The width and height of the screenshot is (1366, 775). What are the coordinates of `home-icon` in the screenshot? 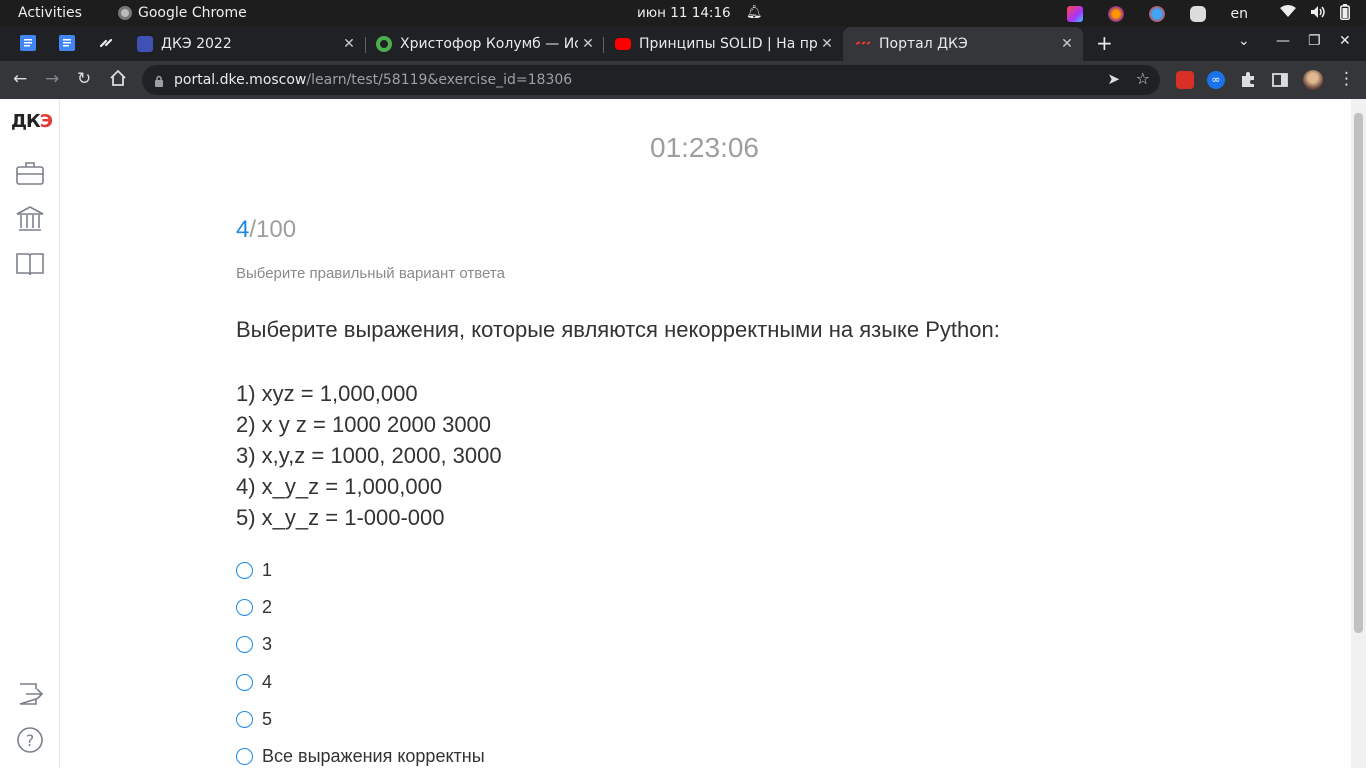 It's located at (118, 80).